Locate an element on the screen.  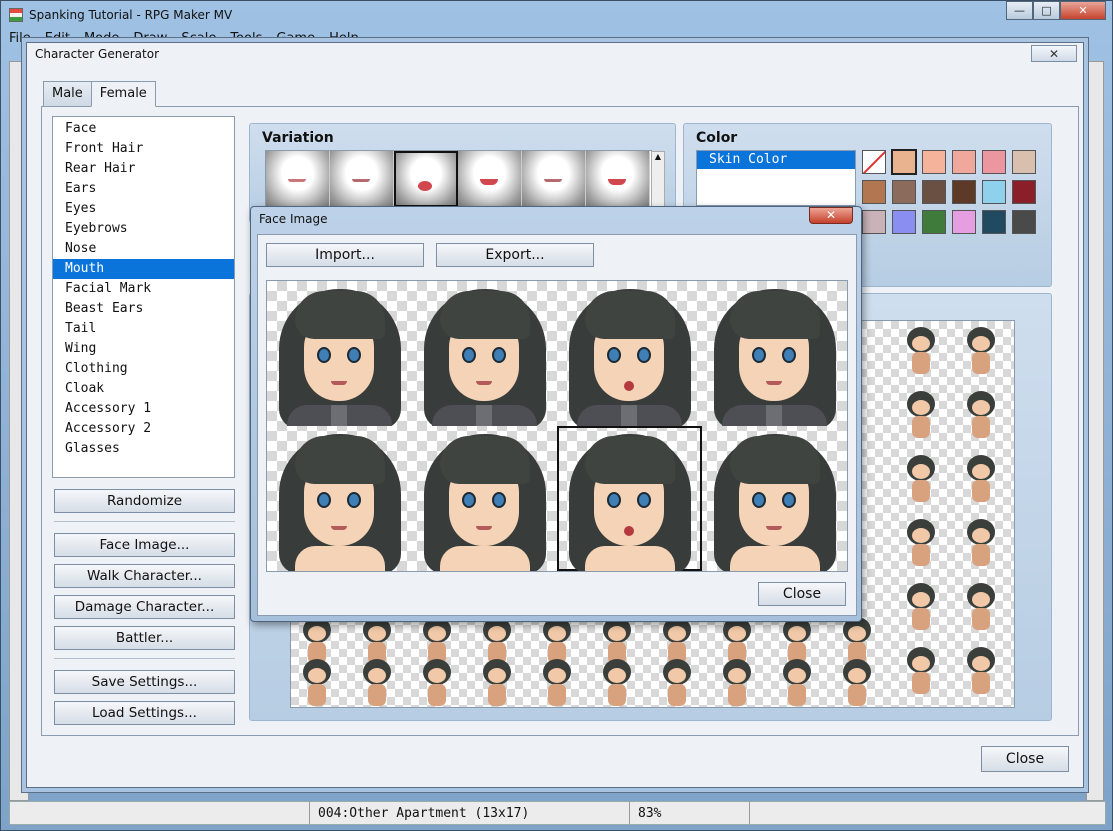
status-map-name: 004:Other Apartment (13x17) is located at coordinates (470, 813).